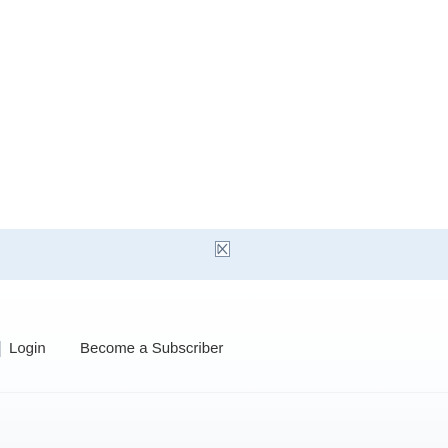  Describe the element at coordinates (27, 349) in the screenshot. I see `login-link: Login` at that location.